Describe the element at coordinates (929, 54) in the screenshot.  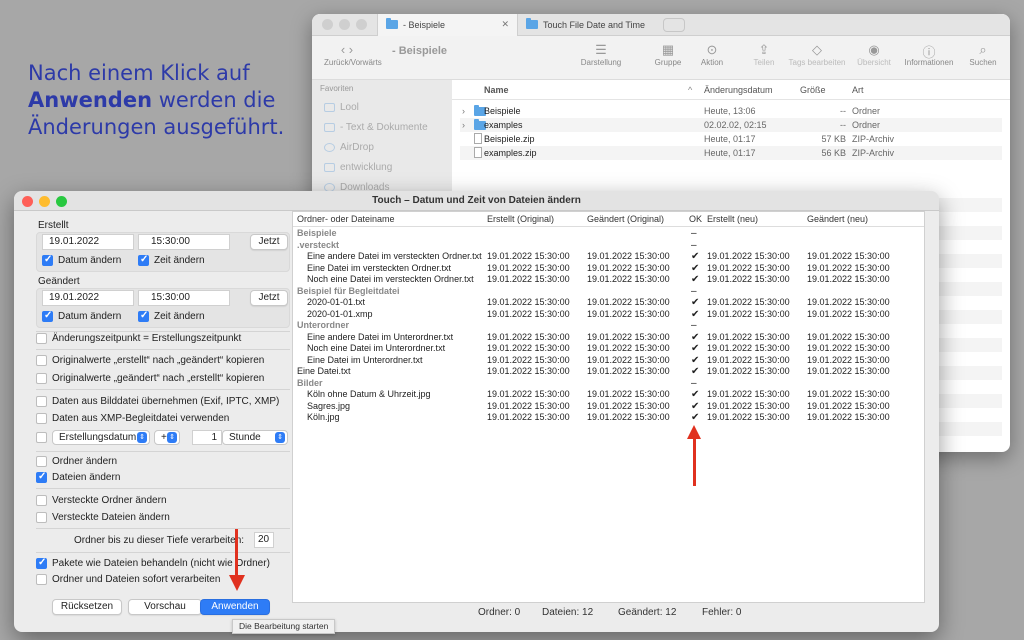
I see `info-button: ⓘ Informationen` at that location.